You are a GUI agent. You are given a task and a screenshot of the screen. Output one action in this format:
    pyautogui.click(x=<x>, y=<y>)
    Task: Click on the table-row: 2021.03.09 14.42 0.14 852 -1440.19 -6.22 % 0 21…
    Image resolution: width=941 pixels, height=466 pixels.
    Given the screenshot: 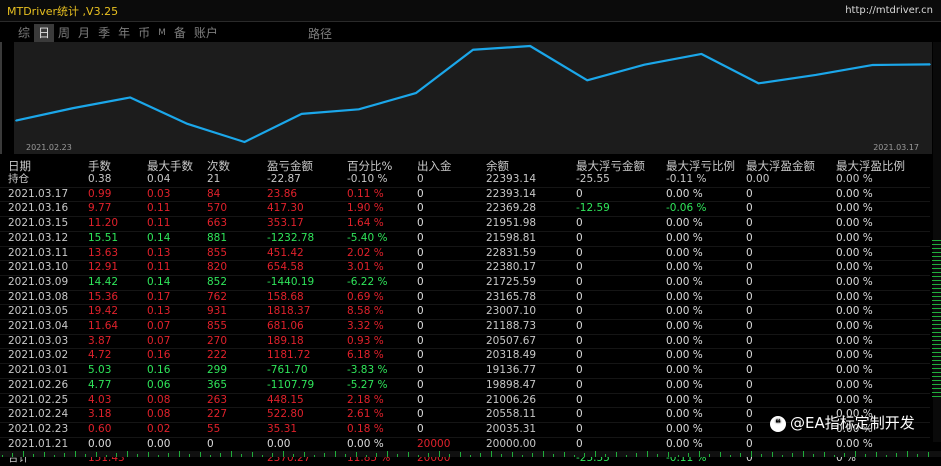 What is the action you would take?
    pyautogui.click(x=465, y=283)
    